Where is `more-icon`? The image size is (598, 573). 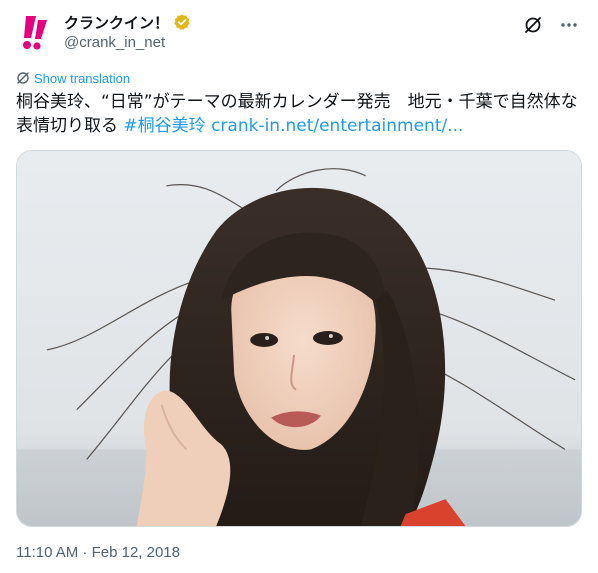
more-icon is located at coordinates (569, 25).